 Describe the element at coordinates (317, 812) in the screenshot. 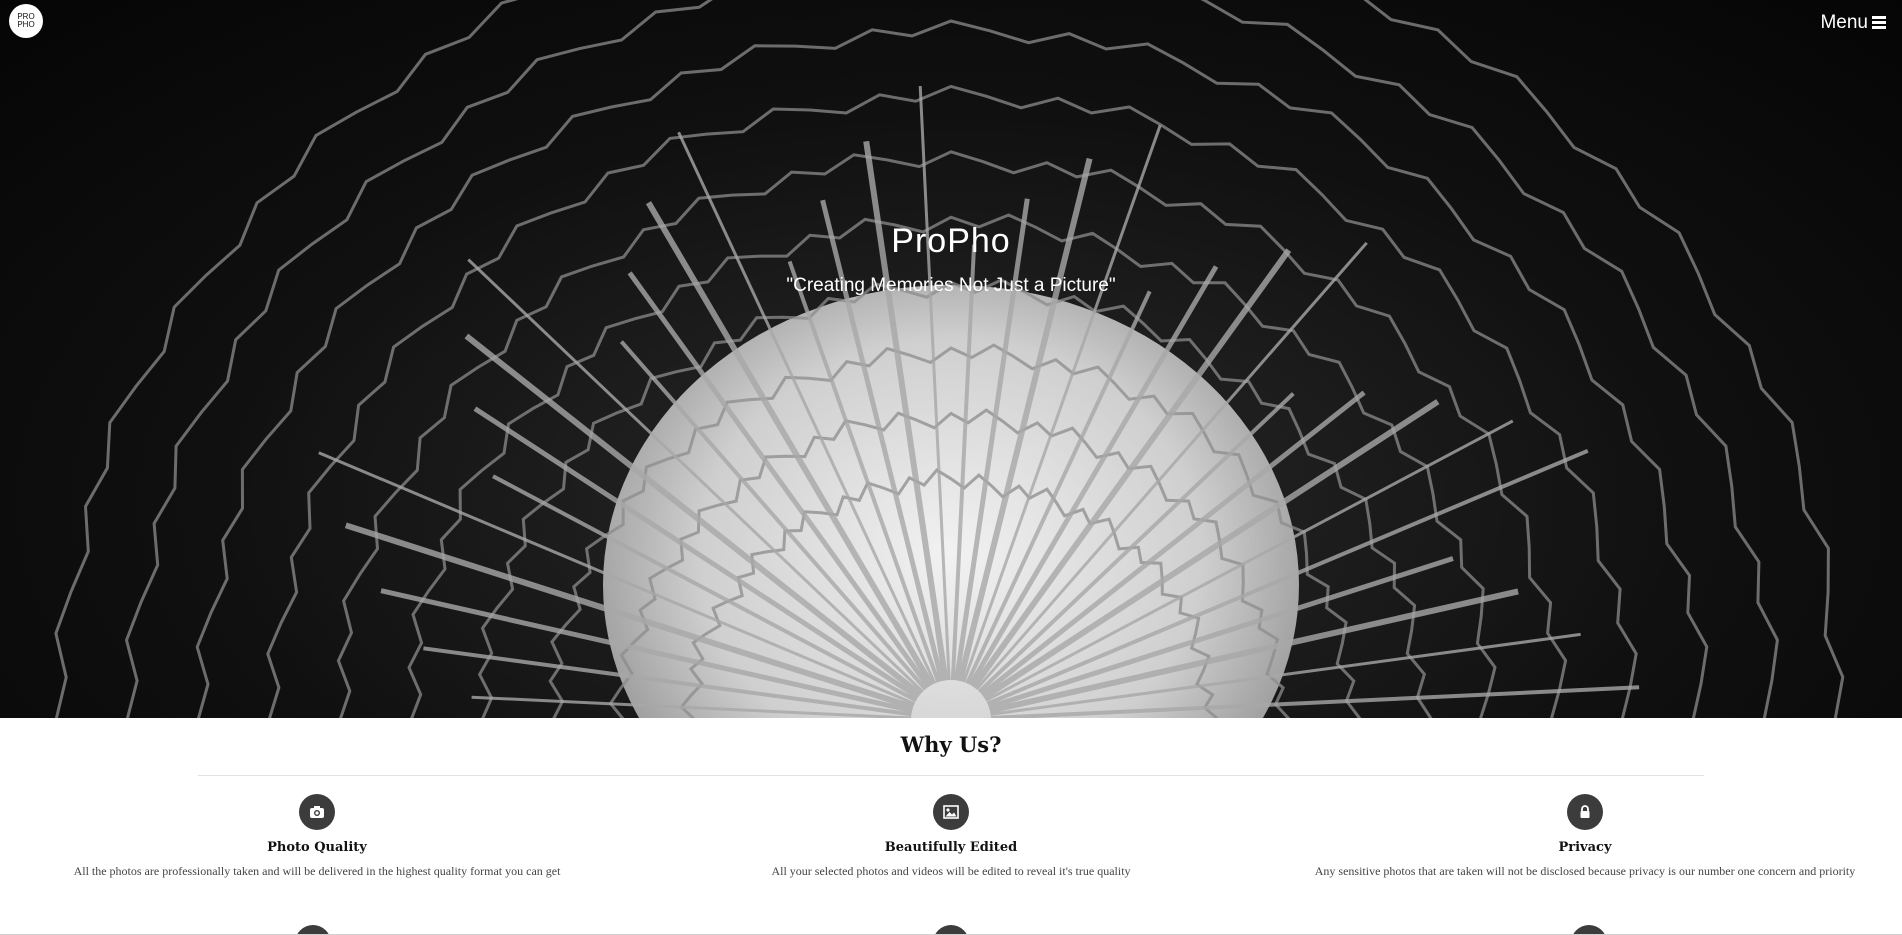

I see `camera-icon` at that location.